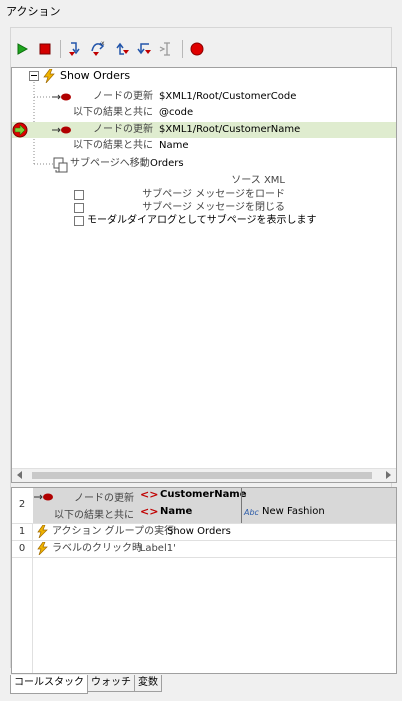 The height and width of the screenshot is (701, 402). Describe the element at coordinates (148, 683) in the screenshot. I see `tab-variables: 変数` at that location.